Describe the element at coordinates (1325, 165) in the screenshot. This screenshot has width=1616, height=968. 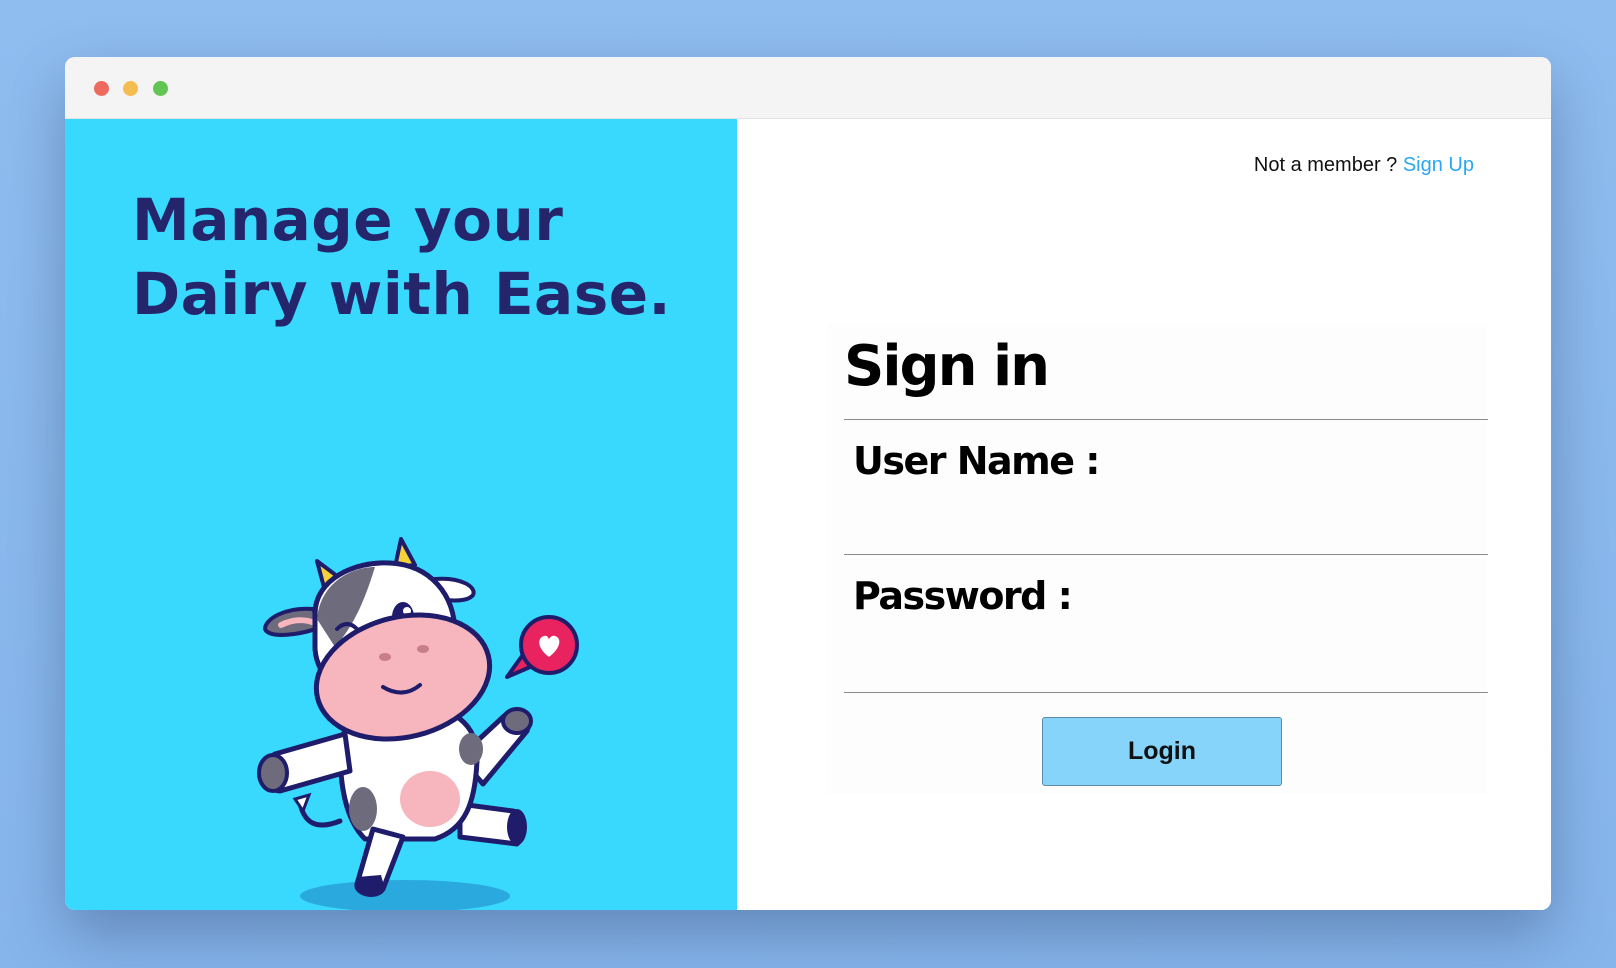
I see `signup-prompt-text: Not a member ?` at that location.